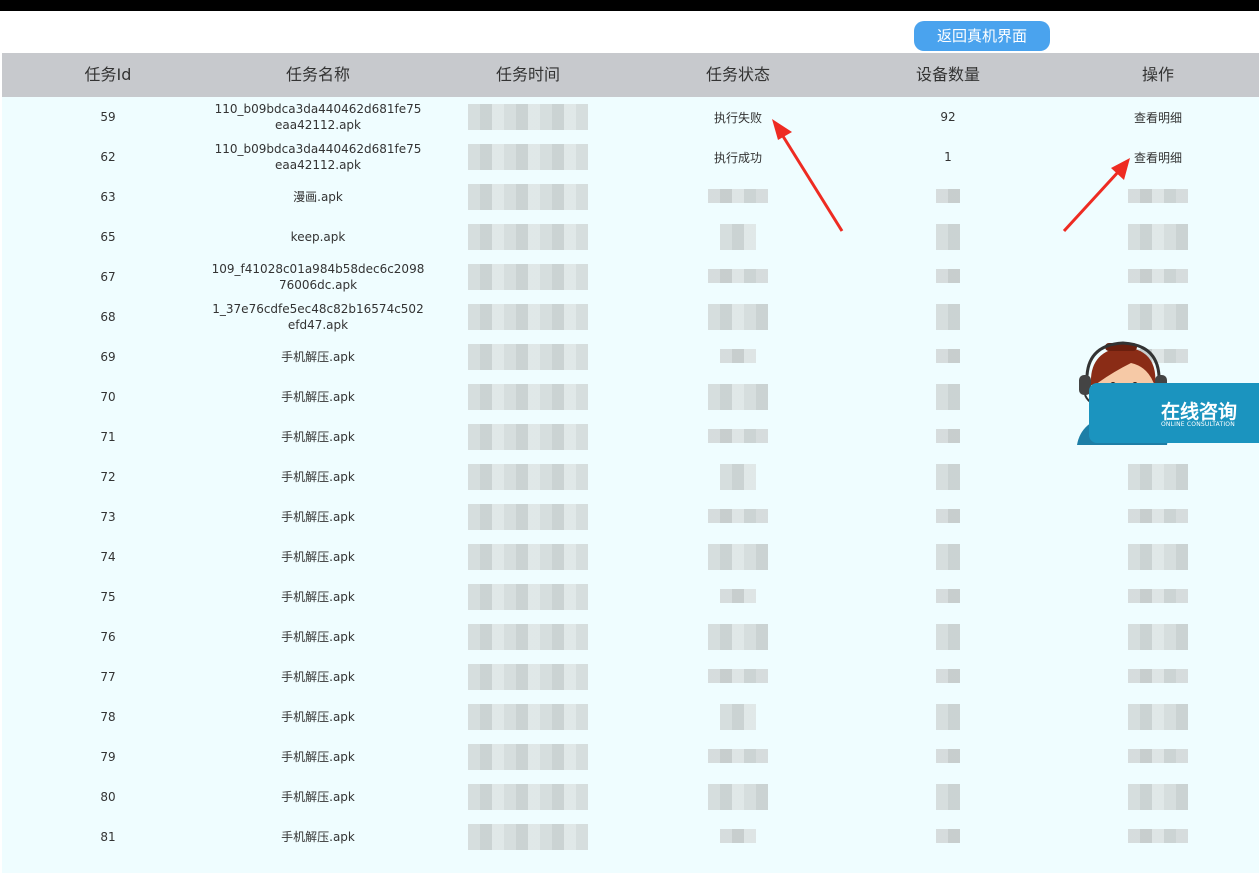 The height and width of the screenshot is (873, 1259). What do you see at coordinates (630, 197) in the screenshot?
I see `table-row: 63 漫画.apk` at bounding box center [630, 197].